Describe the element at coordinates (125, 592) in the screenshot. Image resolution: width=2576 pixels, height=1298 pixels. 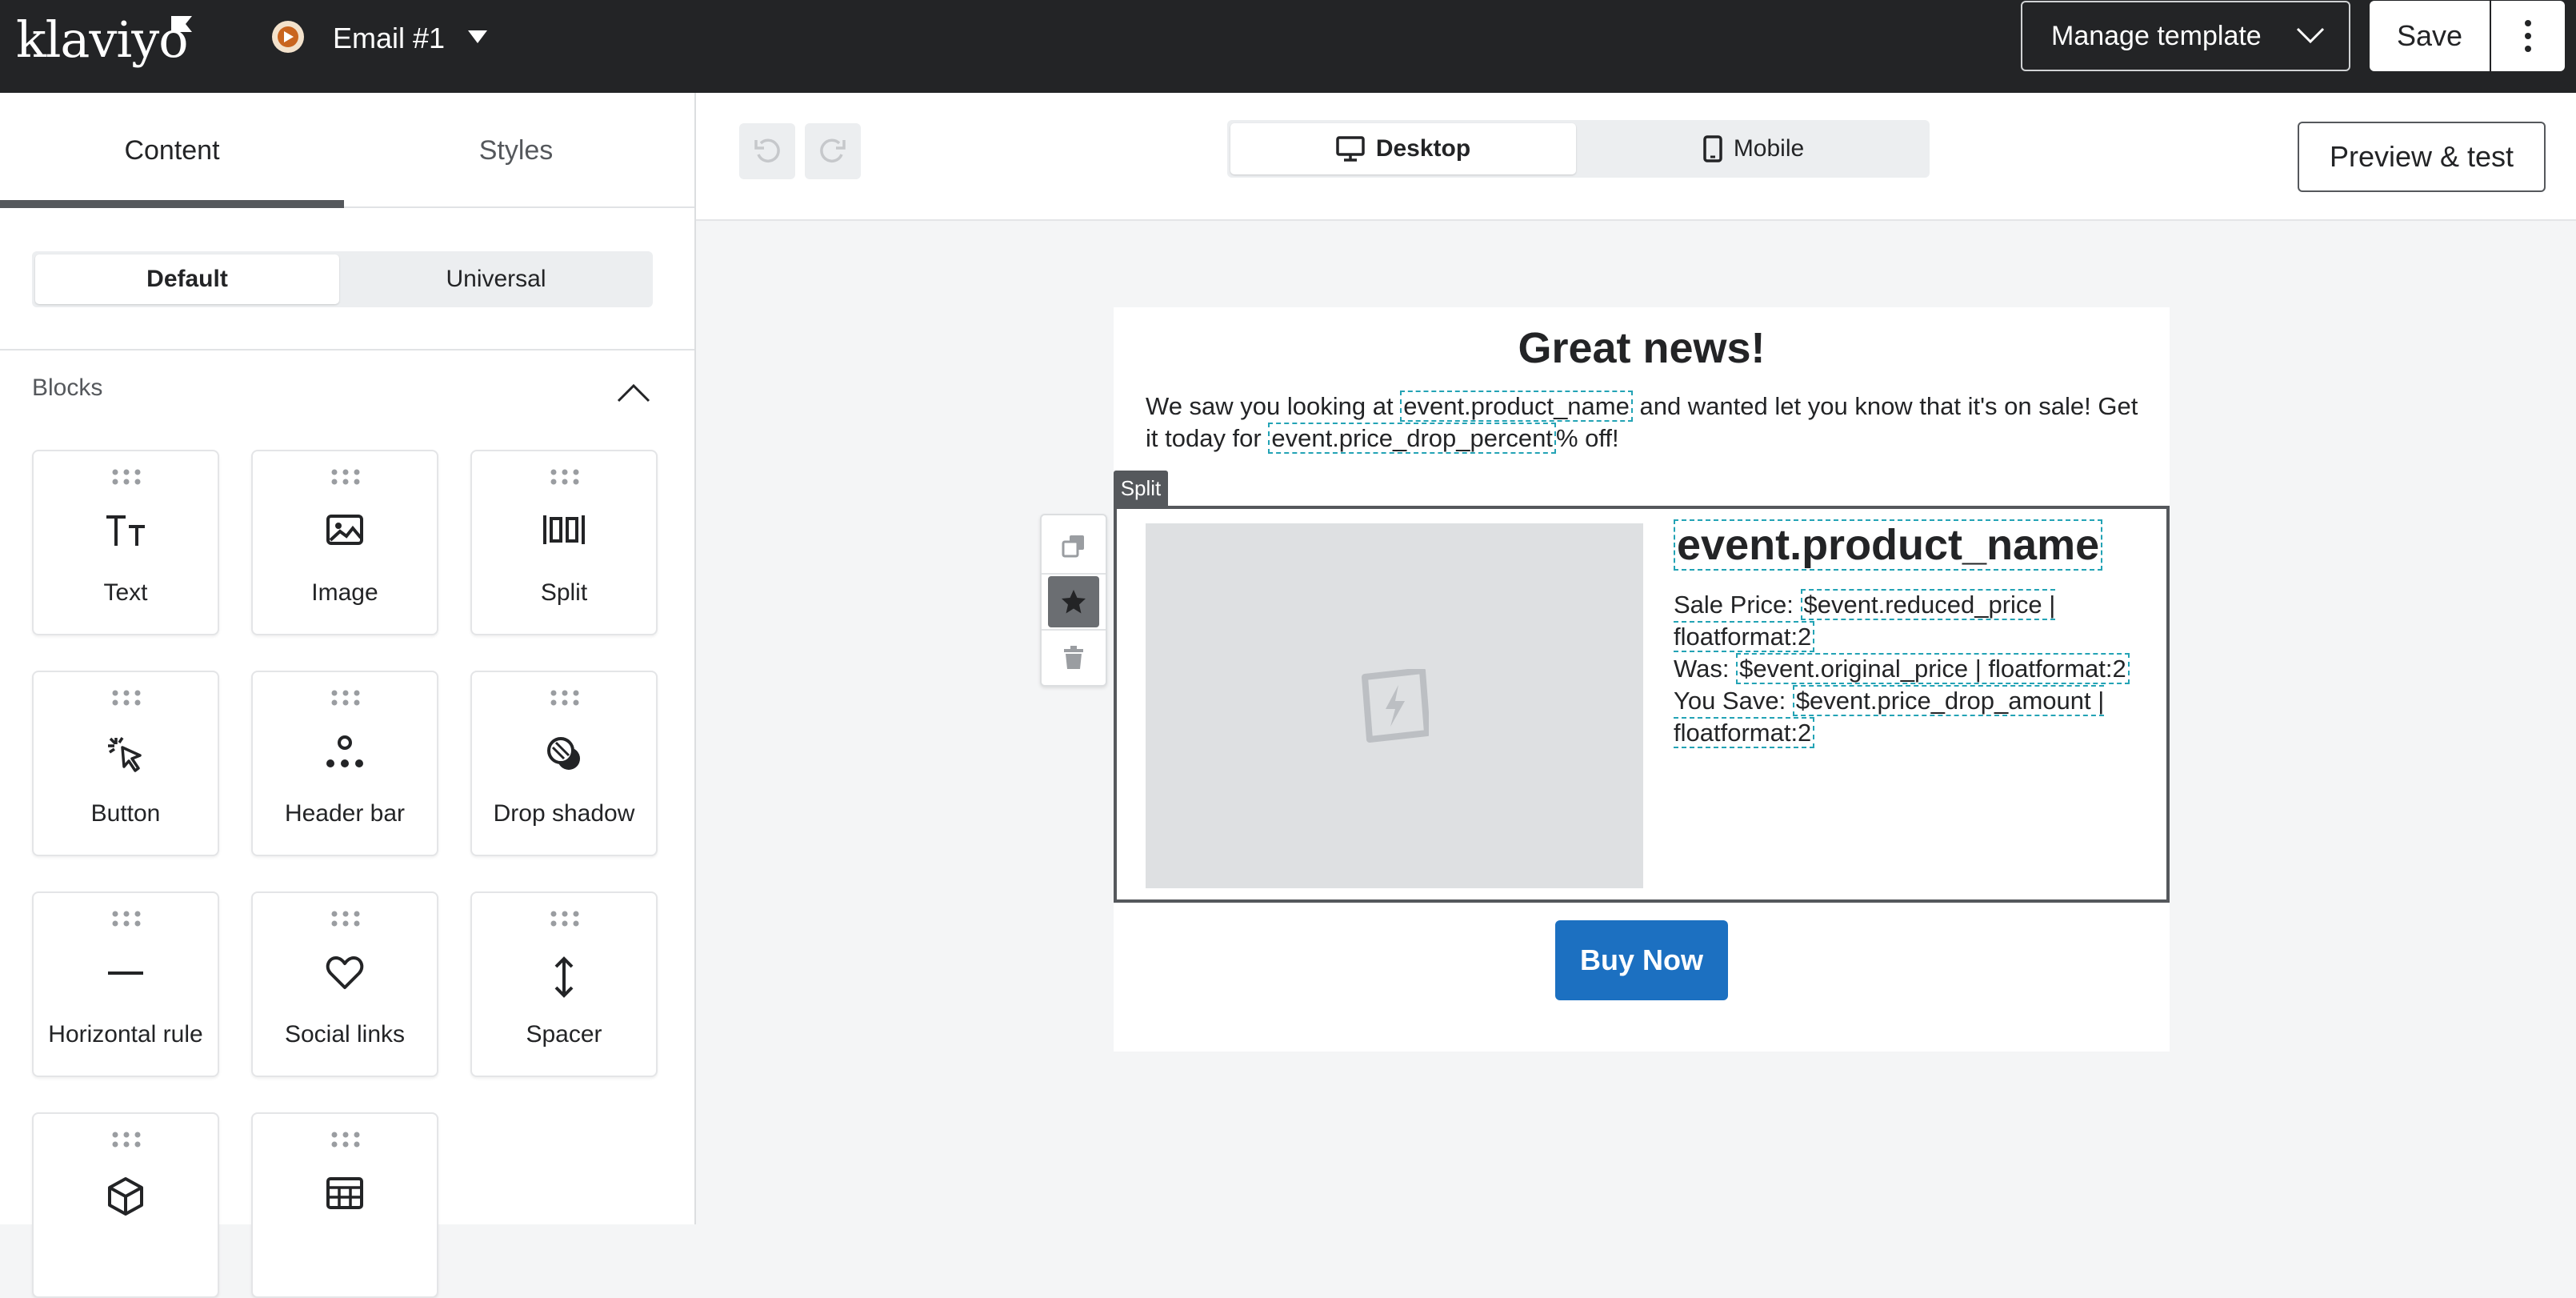
I see `block-label: Text` at that location.